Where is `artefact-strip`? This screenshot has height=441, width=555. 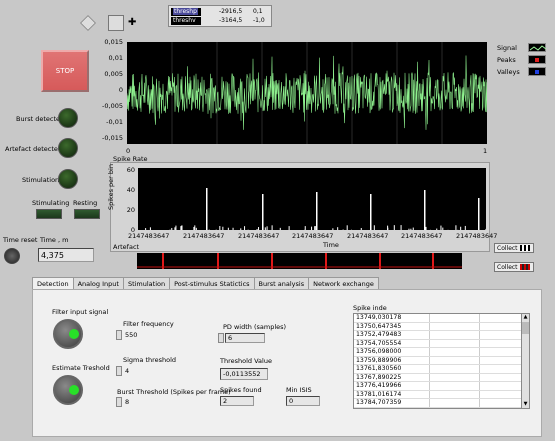 artefact-strip is located at coordinates (299, 261).